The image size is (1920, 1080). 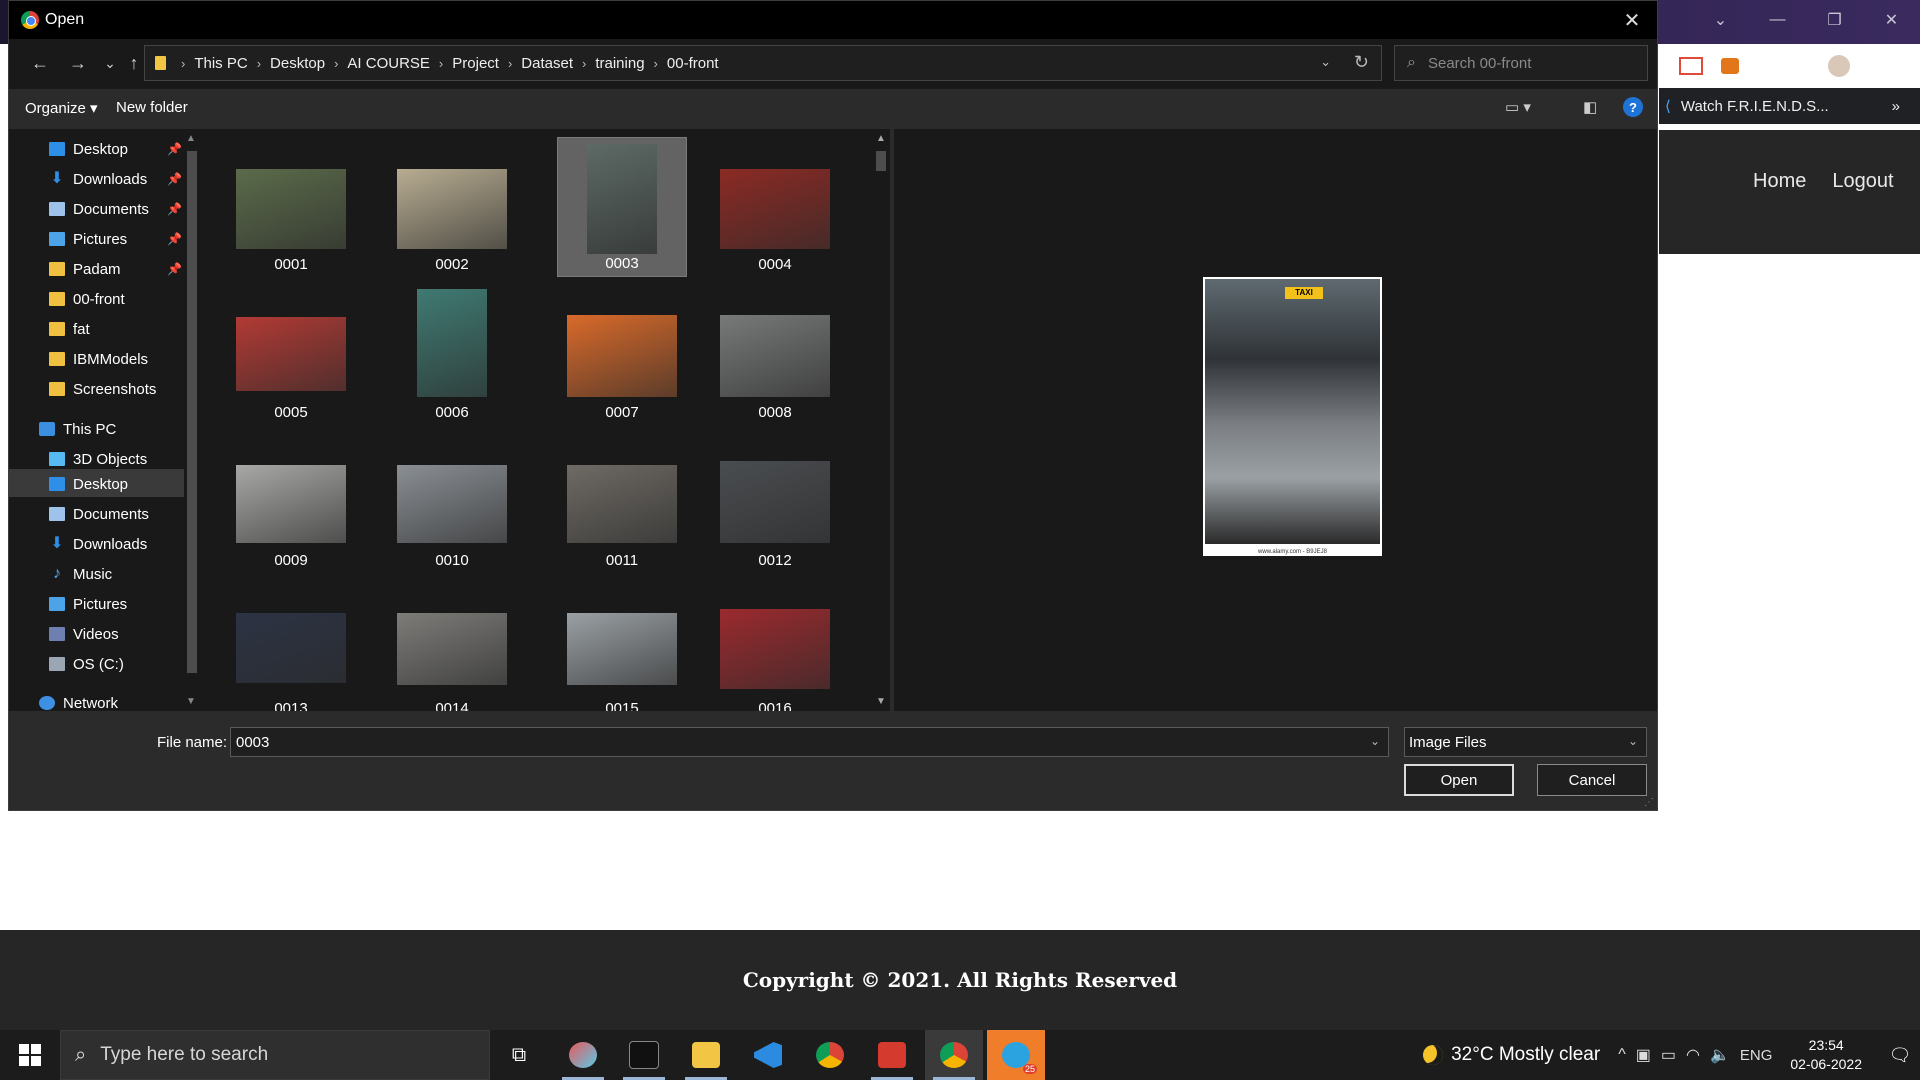 I want to click on nav-item-fat: fat, so click(x=69, y=329).